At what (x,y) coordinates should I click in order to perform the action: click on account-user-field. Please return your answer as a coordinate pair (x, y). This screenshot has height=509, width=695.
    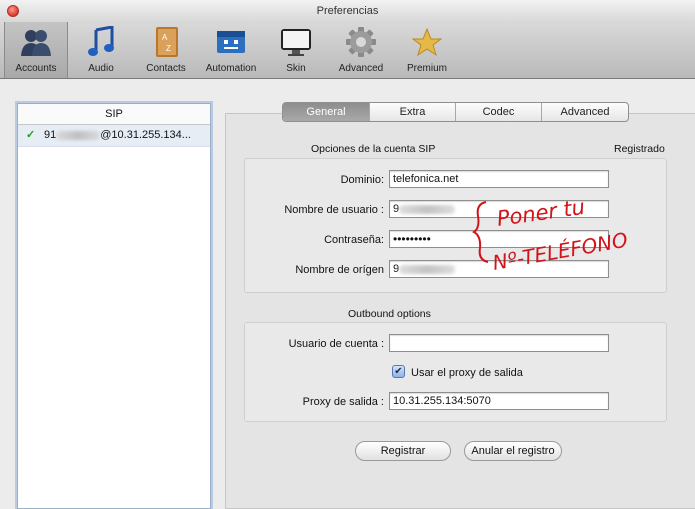
    Looking at the image, I should click on (499, 343).